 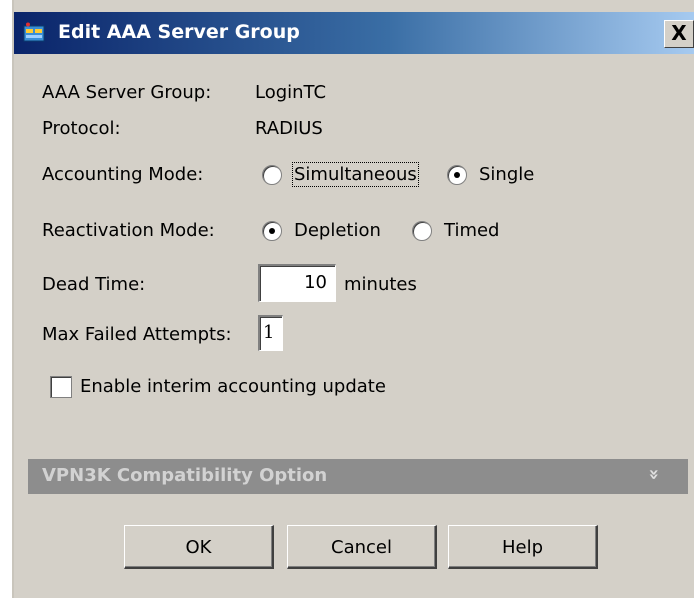 What do you see at coordinates (94, 284) in the screenshot?
I see `dead-time-label: Dead Time:` at bounding box center [94, 284].